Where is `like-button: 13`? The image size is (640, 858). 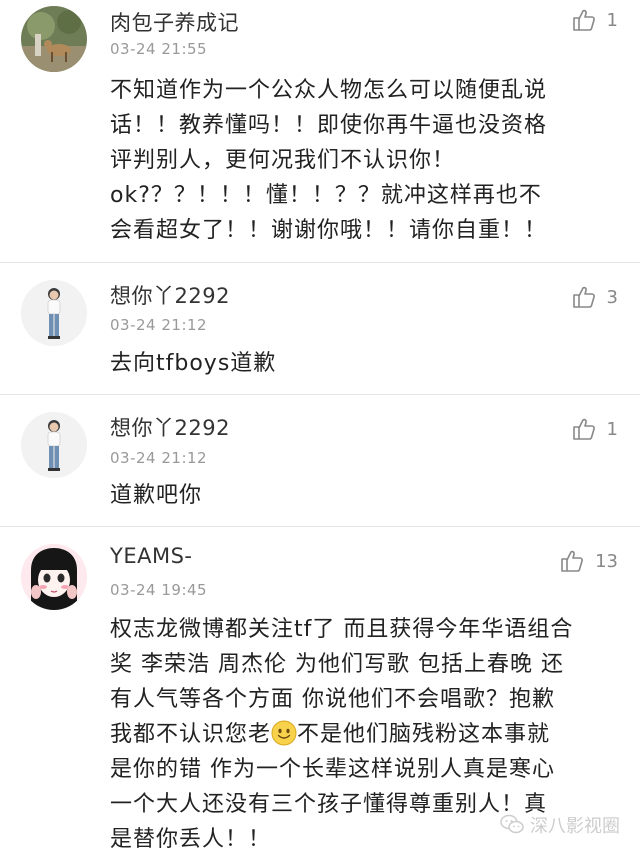
like-button: 13 is located at coordinates (588, 561).